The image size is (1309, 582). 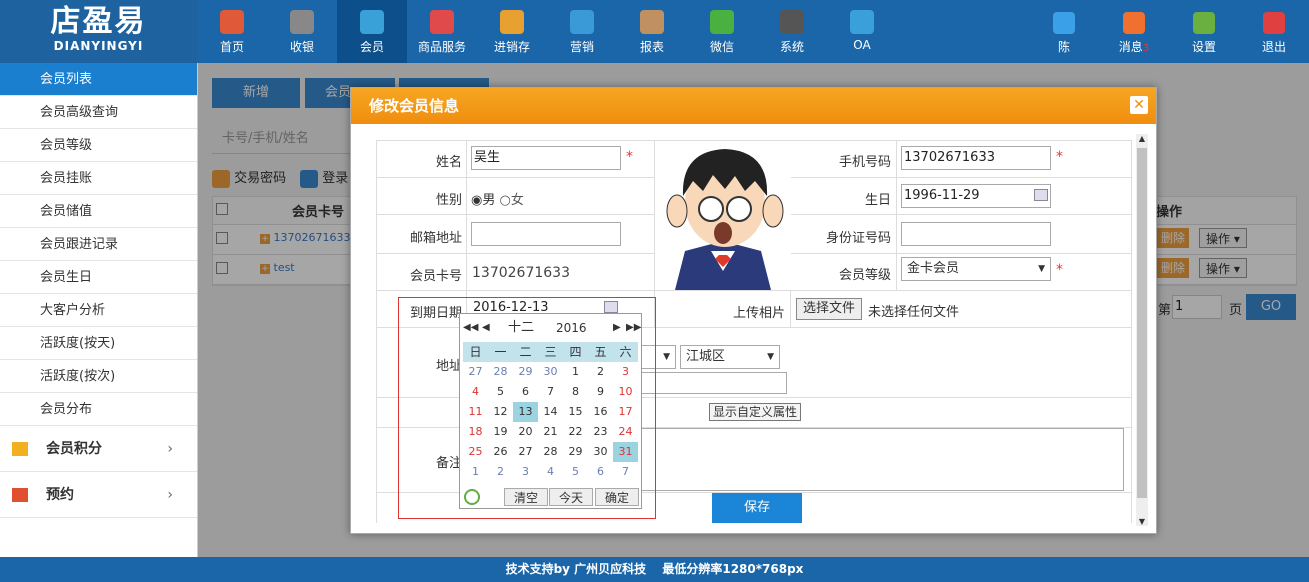 I want to click on calendar-day: 23, so click(x=600, y=432).